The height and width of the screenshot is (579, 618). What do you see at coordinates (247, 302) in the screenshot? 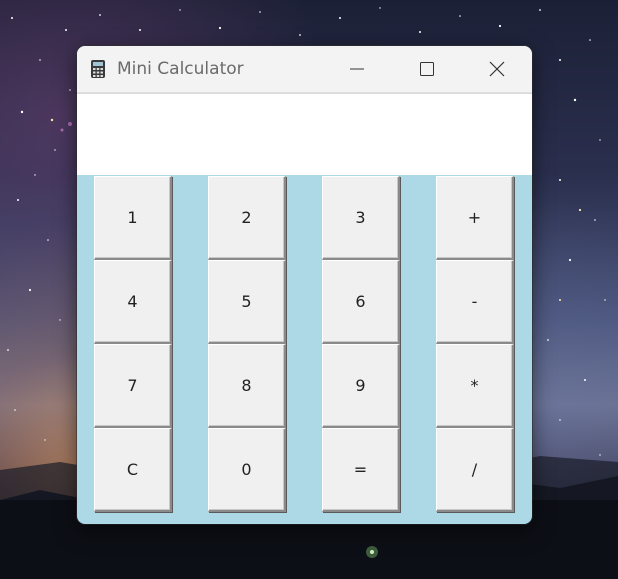
I see `key-5-button: 5` at bounding box center [247, 302].